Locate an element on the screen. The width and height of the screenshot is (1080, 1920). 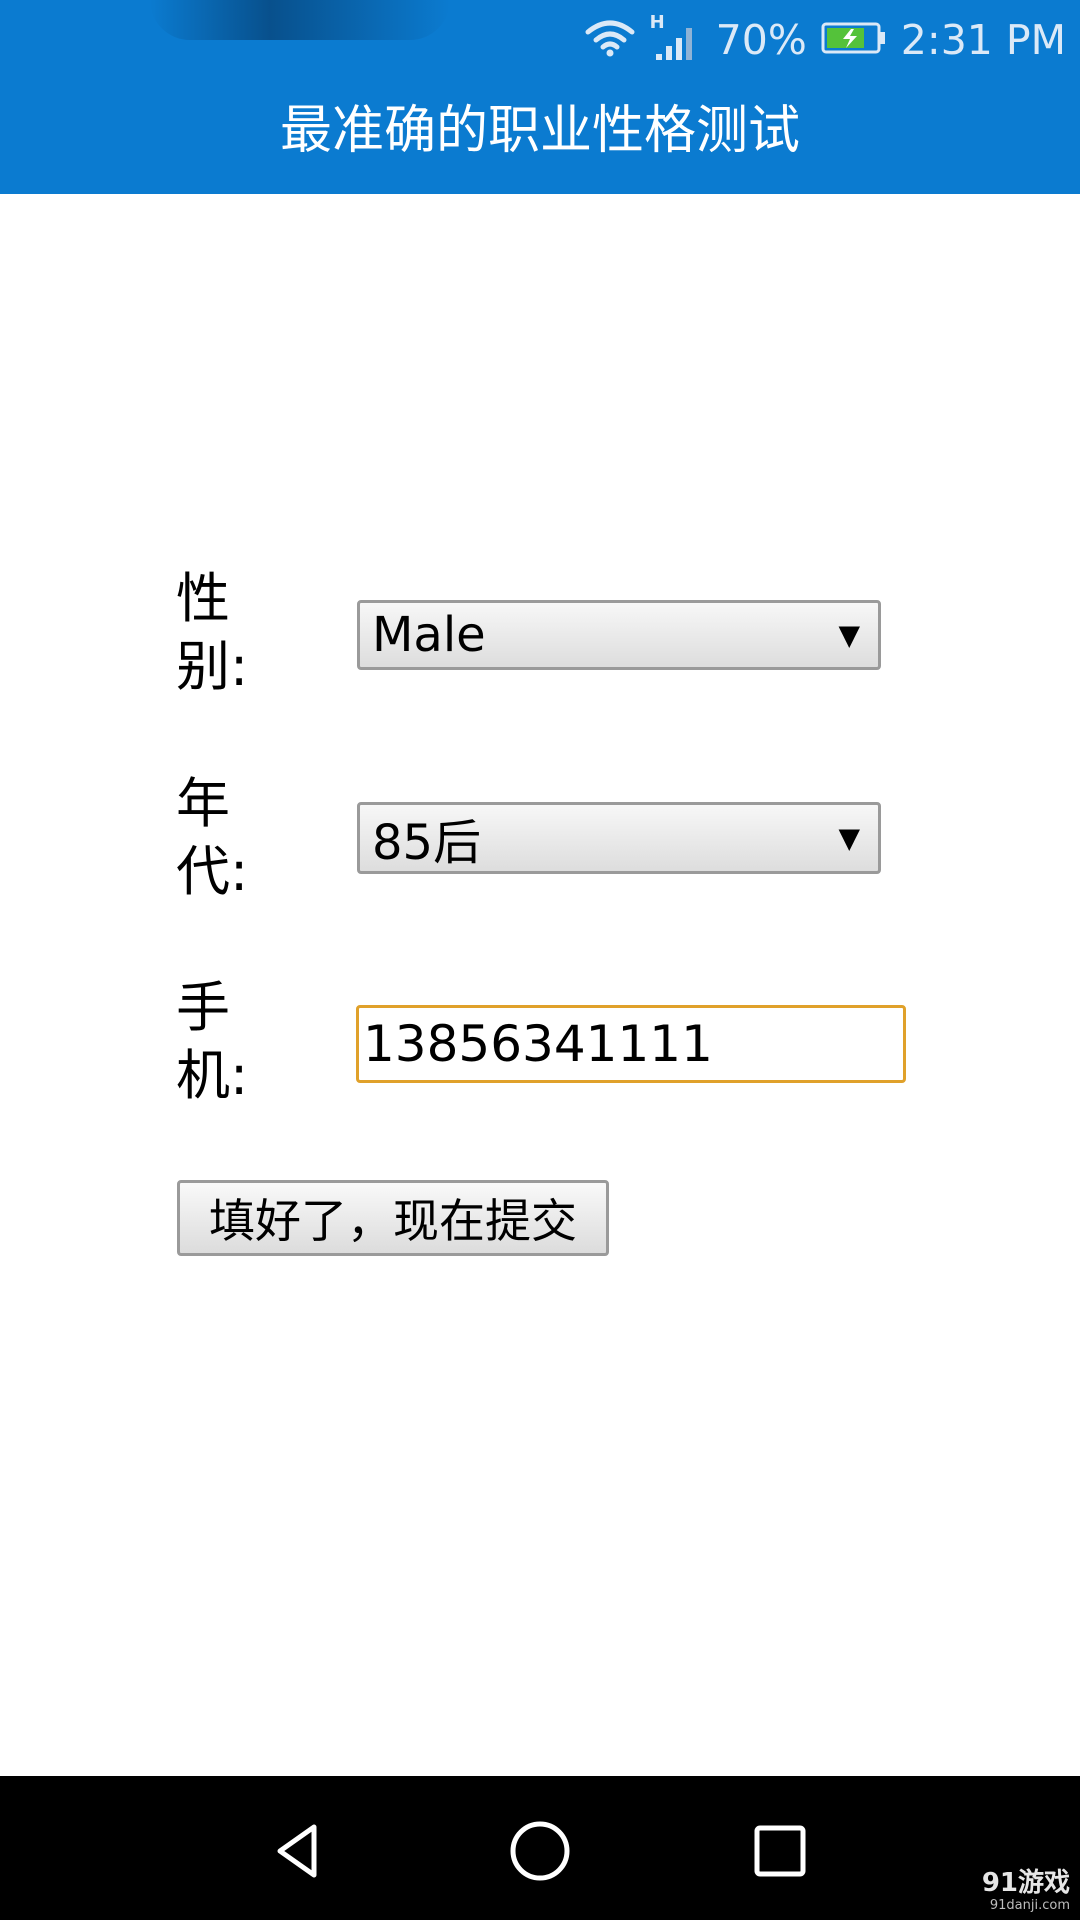
home-button is located at coordinates (540, 1851).